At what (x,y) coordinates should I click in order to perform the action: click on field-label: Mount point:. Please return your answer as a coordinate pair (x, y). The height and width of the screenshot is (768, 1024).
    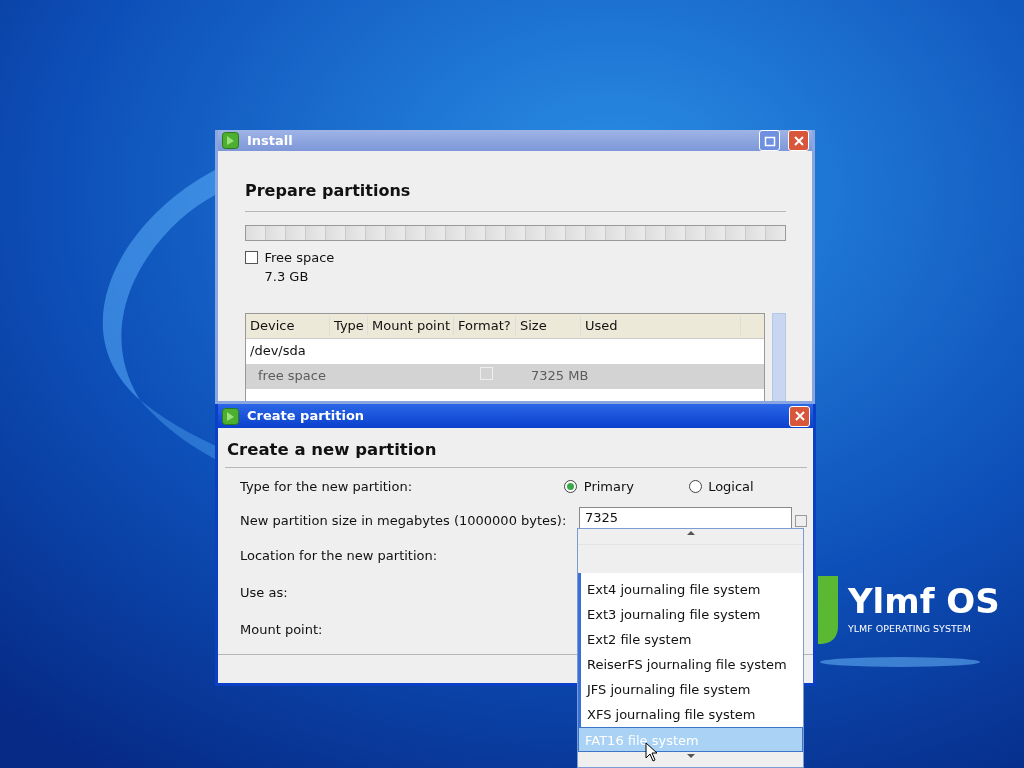
    Looking at the image, I should click on (281, 629).